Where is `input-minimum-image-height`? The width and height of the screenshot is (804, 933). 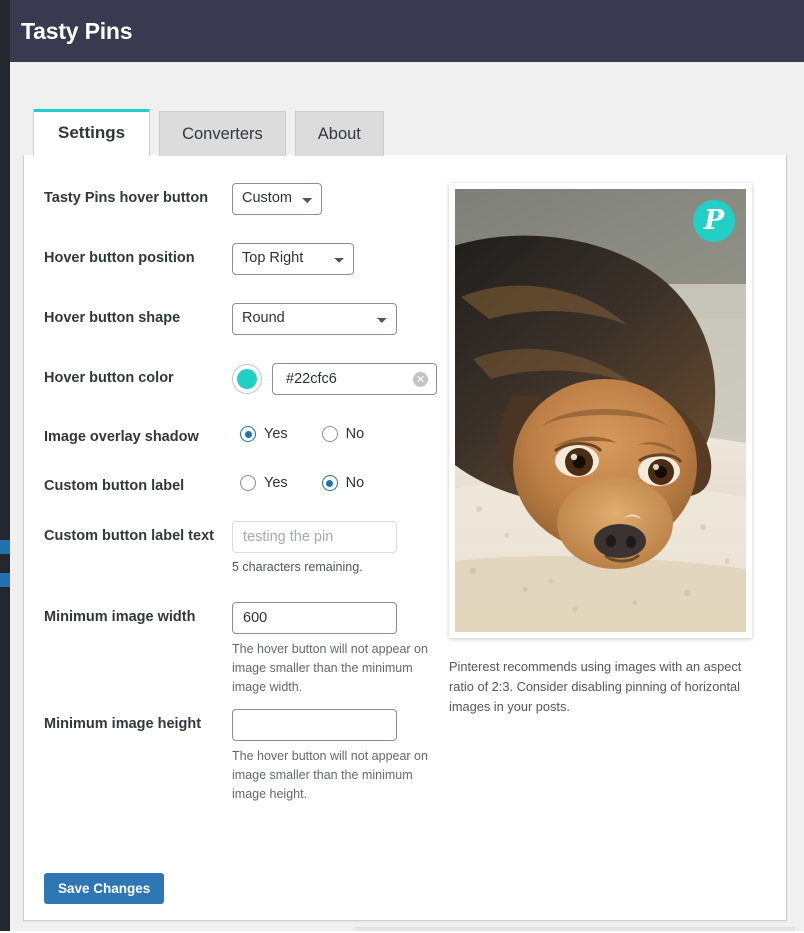
input-minimum-image-height is located at coordinates (314, 725).